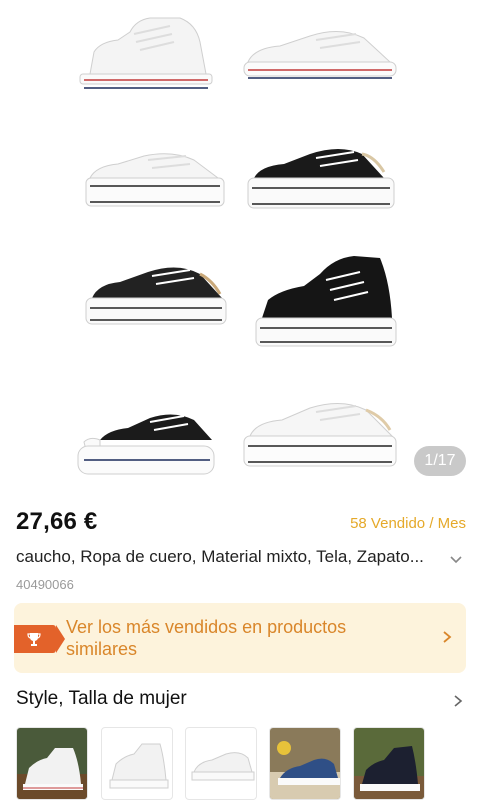 The width and height of the screenshot is (482, 800). I want to click on thumb-white-high, so click(137, 763).